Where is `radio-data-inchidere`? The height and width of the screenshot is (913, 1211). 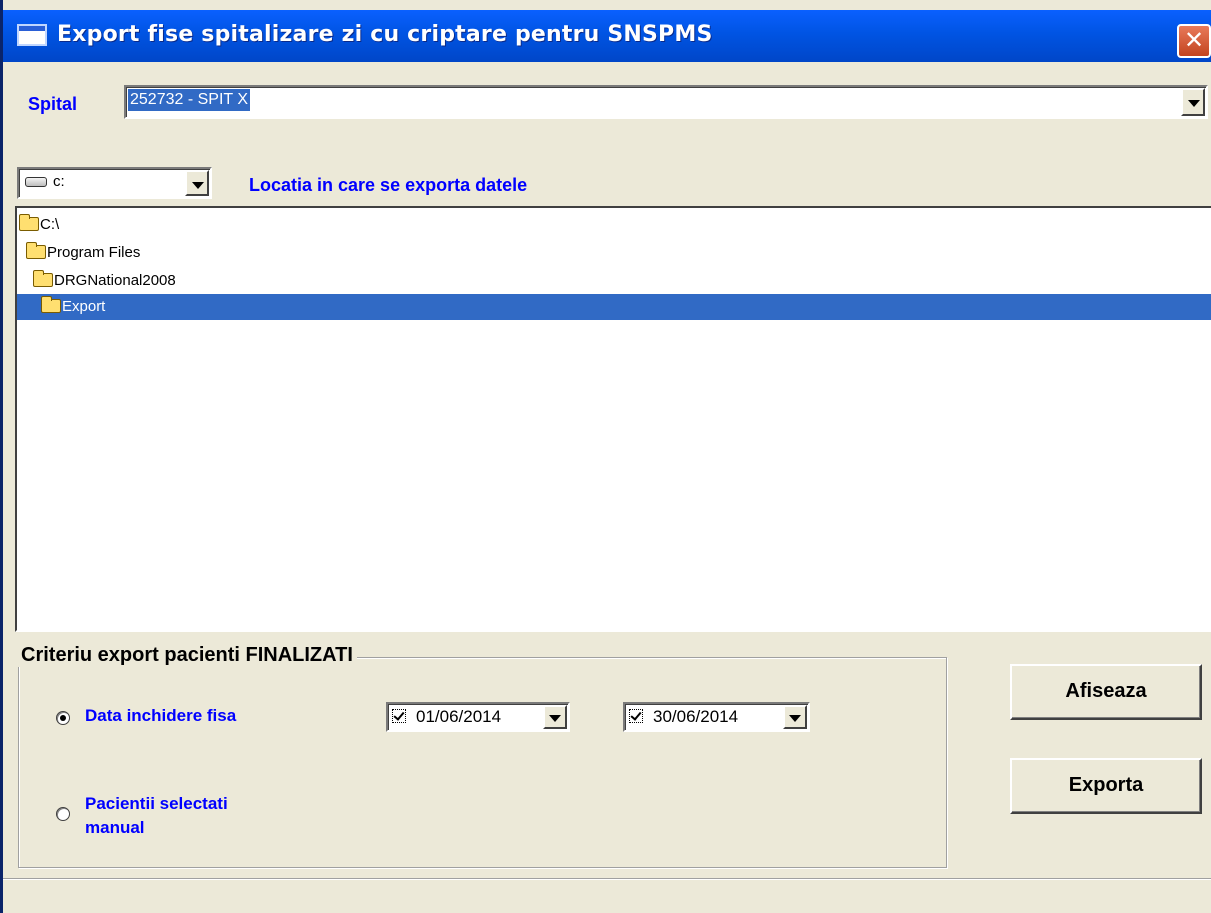
radio-data-inchidere is located at coordinates (63, 718).